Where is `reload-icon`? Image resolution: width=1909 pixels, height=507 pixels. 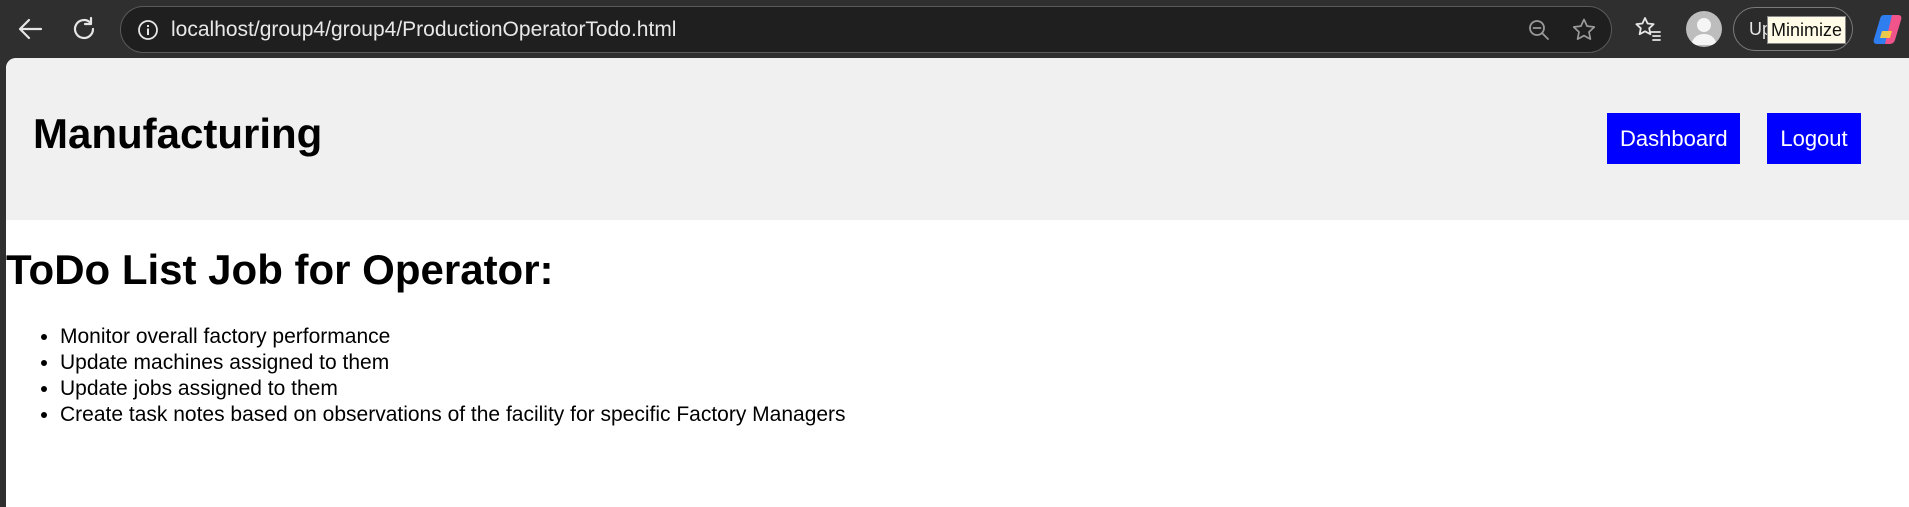 reload-icon is located at coordinates (84, 29).